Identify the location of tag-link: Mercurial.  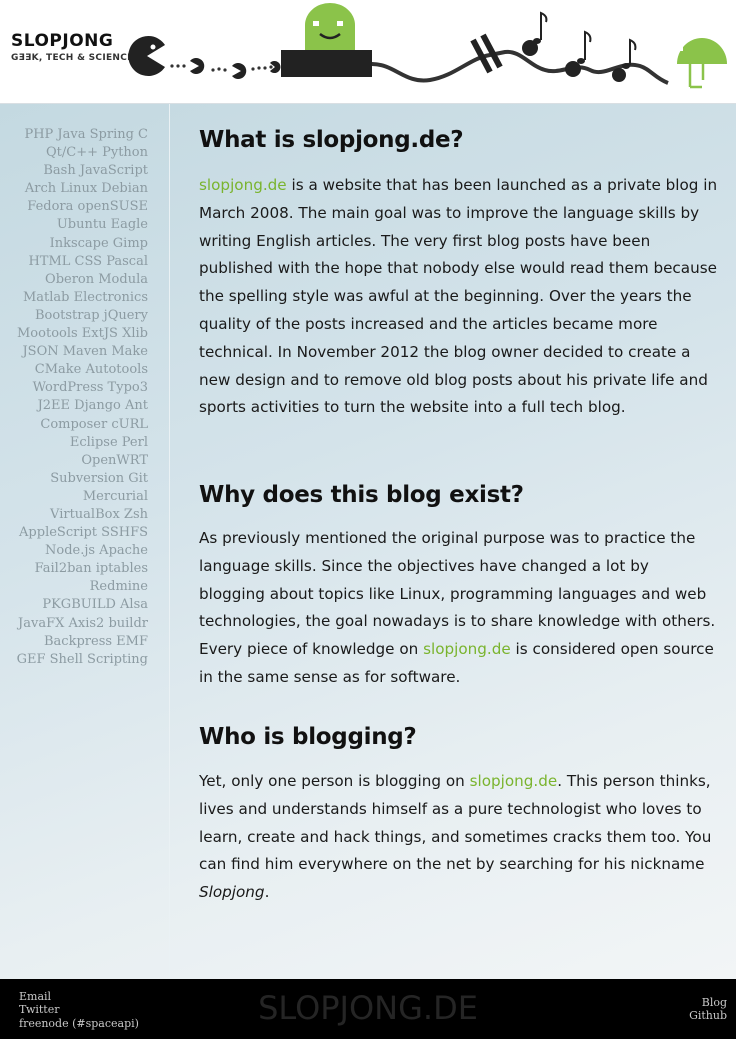
(74, 497).